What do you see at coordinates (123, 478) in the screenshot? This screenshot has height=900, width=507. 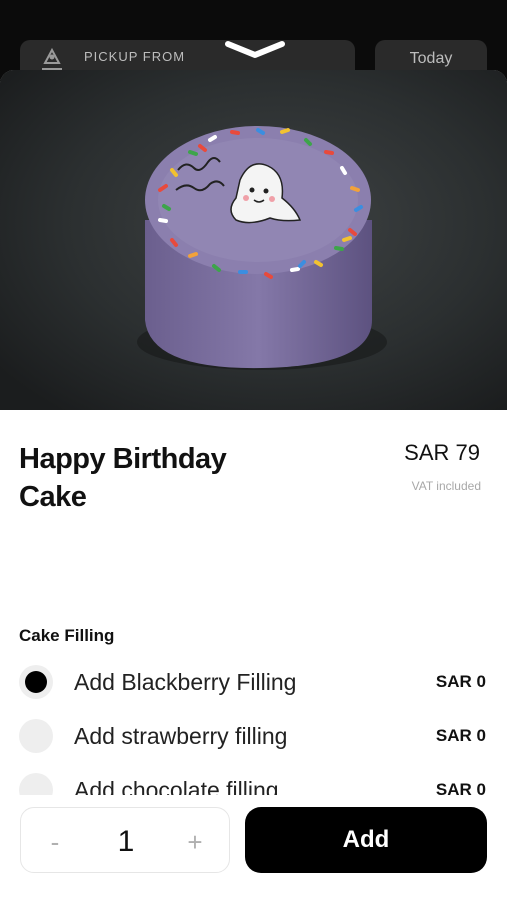 I see `product-title: Happy Birthday Cake` at bounding box center [123, 478].